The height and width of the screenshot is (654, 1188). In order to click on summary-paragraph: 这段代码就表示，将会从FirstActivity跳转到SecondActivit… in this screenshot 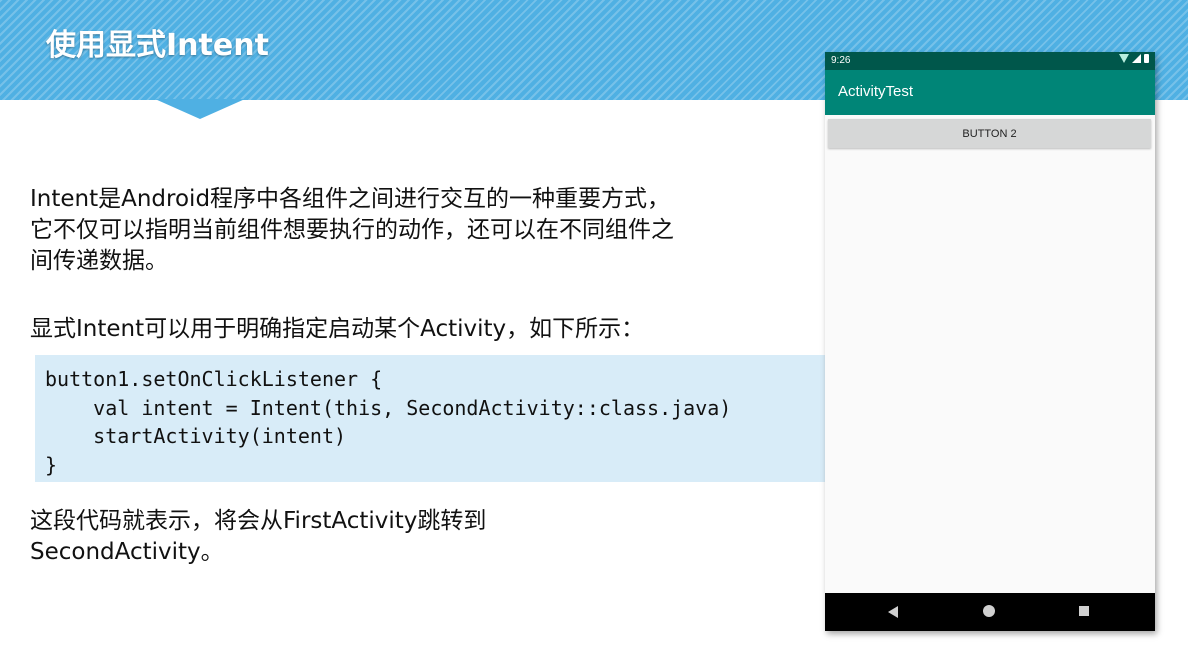, I will do `click(258, 536)`.